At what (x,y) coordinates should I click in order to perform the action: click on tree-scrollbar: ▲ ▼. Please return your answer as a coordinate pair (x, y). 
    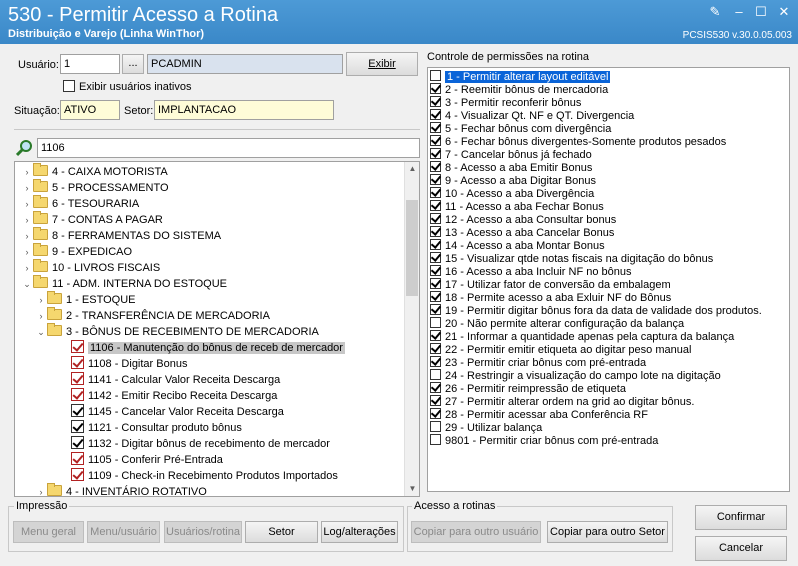
    Looking at the image, I should click on (411, 329).